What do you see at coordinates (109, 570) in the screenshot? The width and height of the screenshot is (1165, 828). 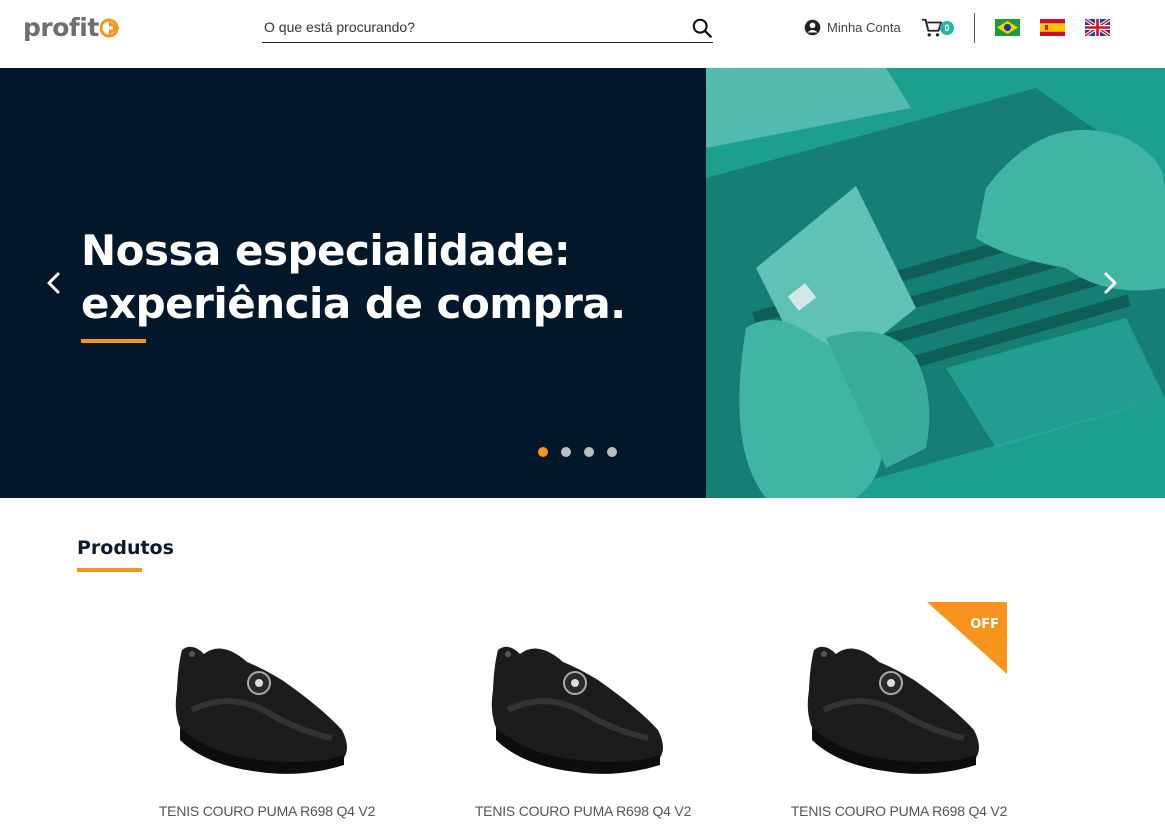 I see `section-title-underline` at bounding box center [109, 570].